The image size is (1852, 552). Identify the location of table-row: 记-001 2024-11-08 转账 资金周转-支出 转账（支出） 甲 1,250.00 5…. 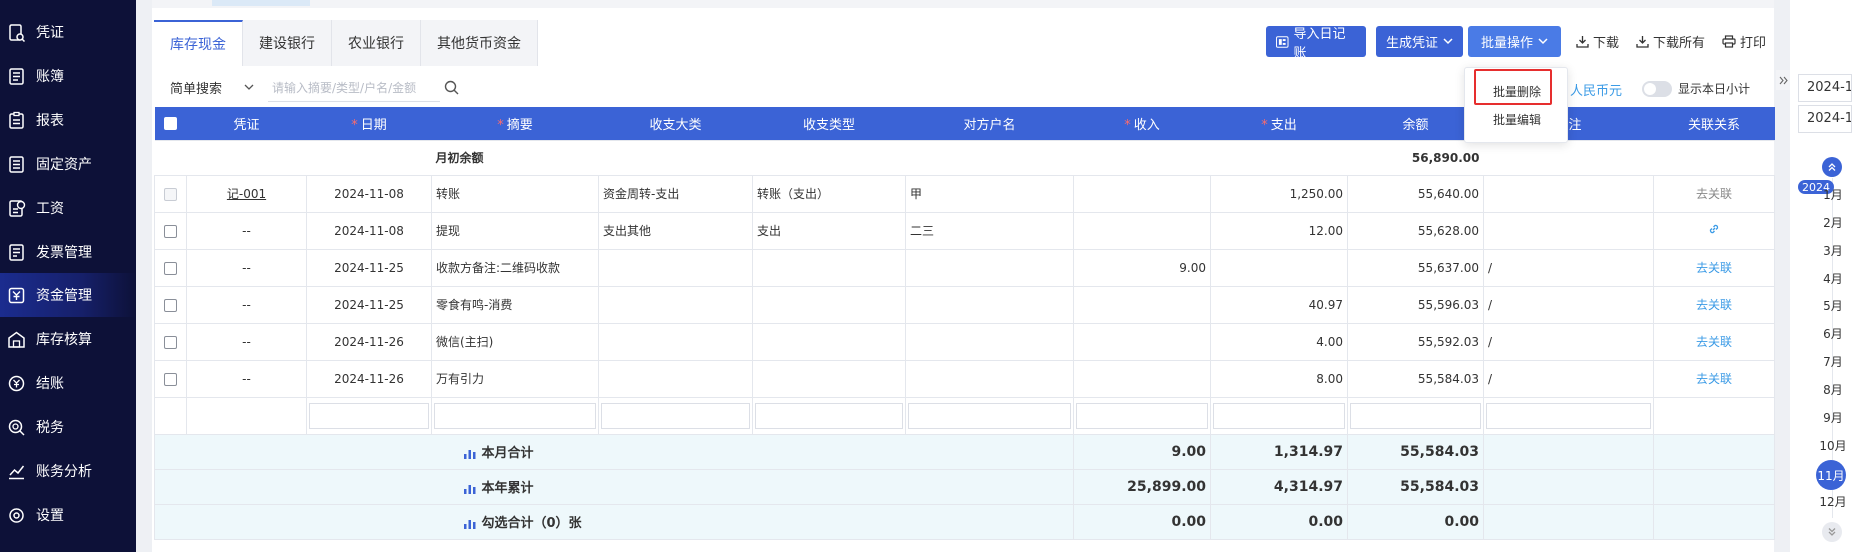
(964, 193).